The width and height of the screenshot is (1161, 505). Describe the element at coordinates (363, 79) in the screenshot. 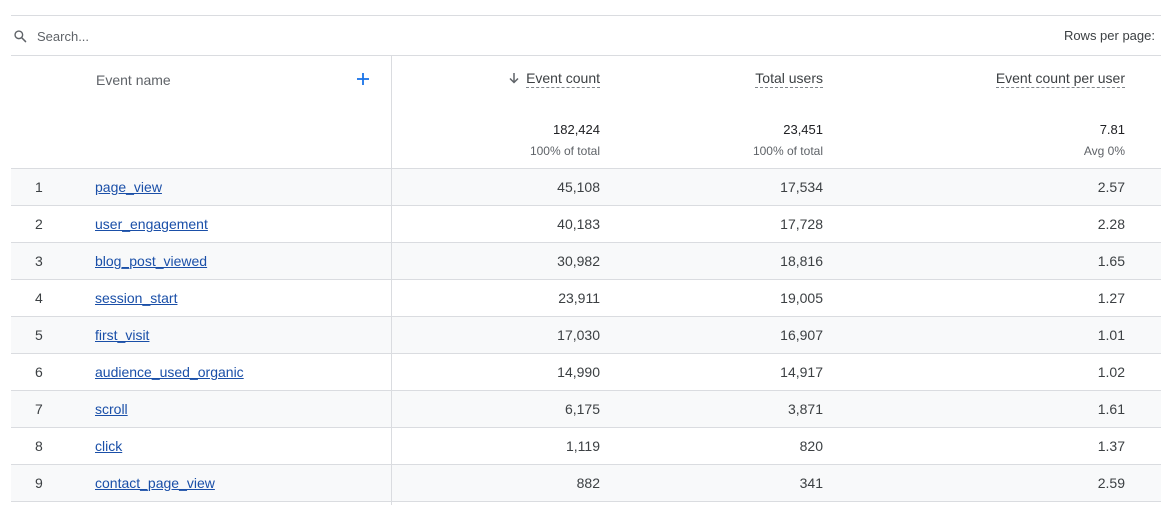

I see `plus-icon` at that location.